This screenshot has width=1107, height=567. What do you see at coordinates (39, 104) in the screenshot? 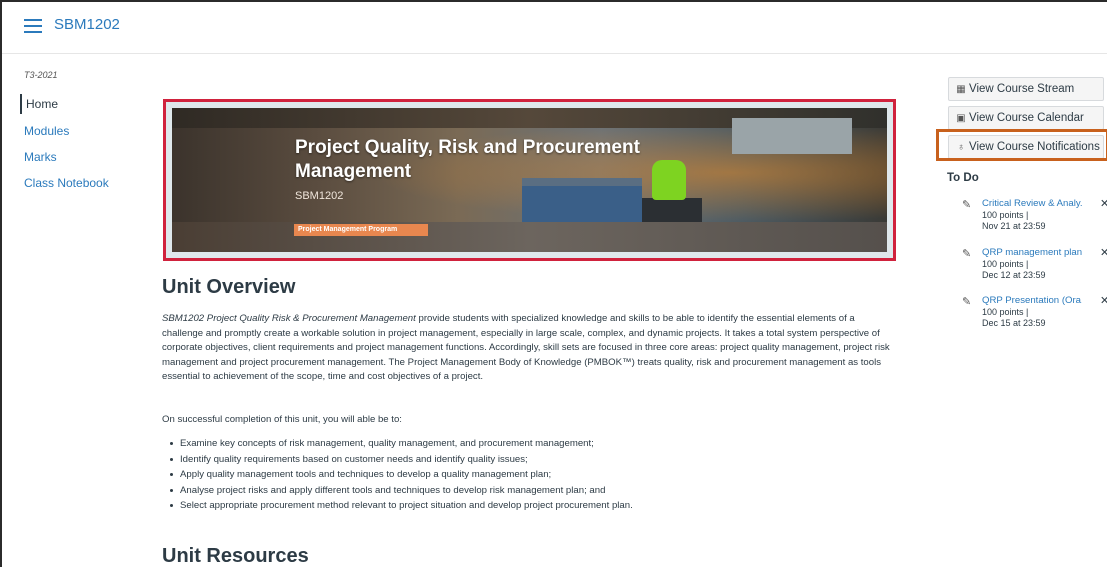
I see `nav-item-home: Home` at bounding box center [39, 104].